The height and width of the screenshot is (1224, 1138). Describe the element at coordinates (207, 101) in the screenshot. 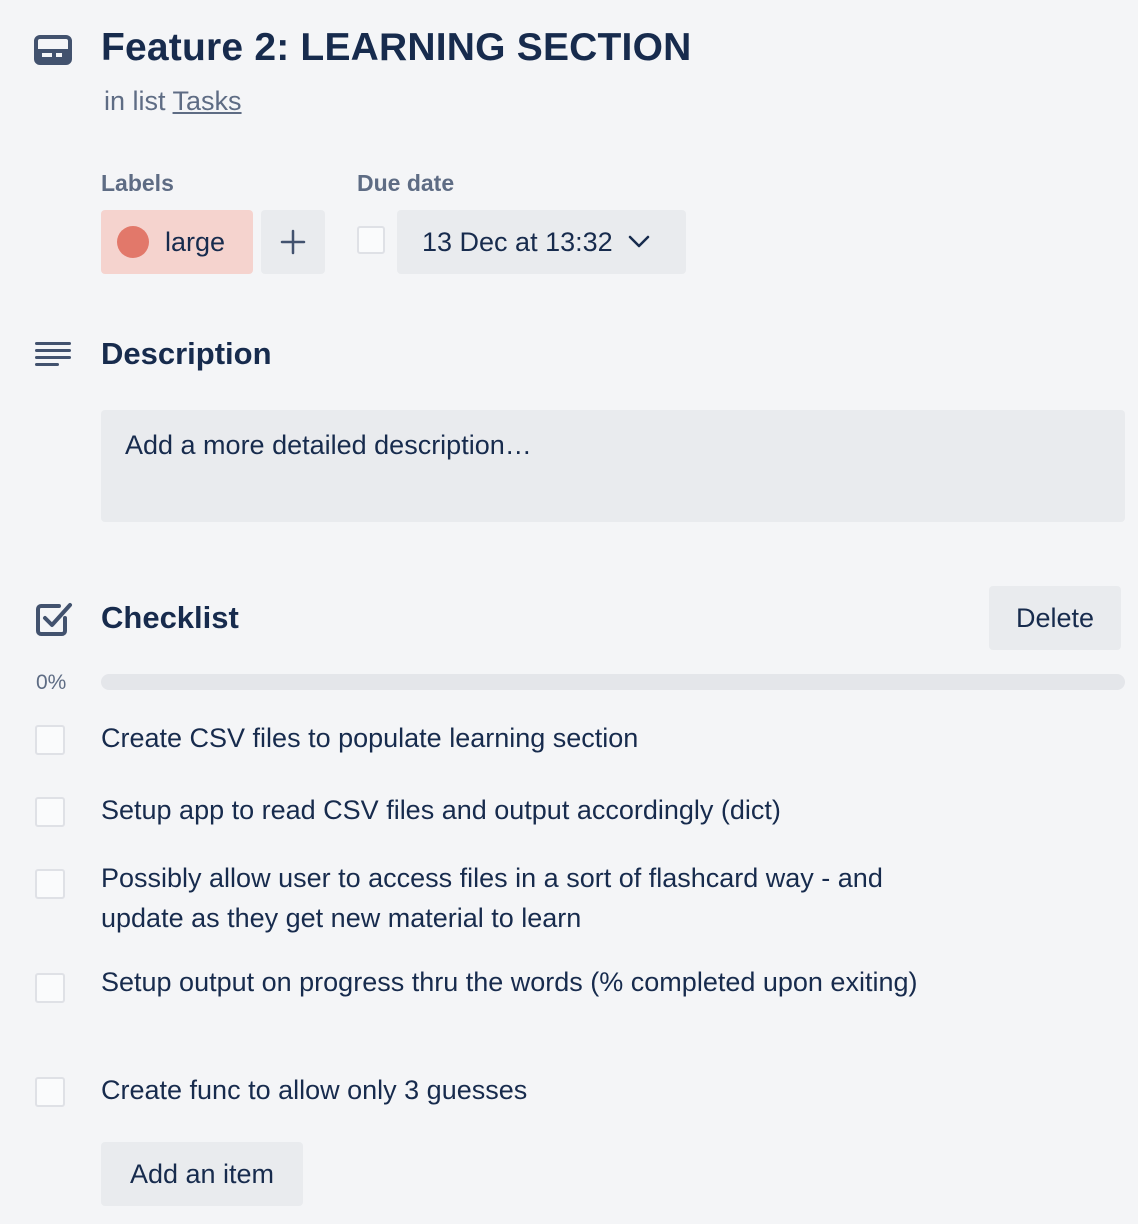

I see `list-link: Tasks` at that location.